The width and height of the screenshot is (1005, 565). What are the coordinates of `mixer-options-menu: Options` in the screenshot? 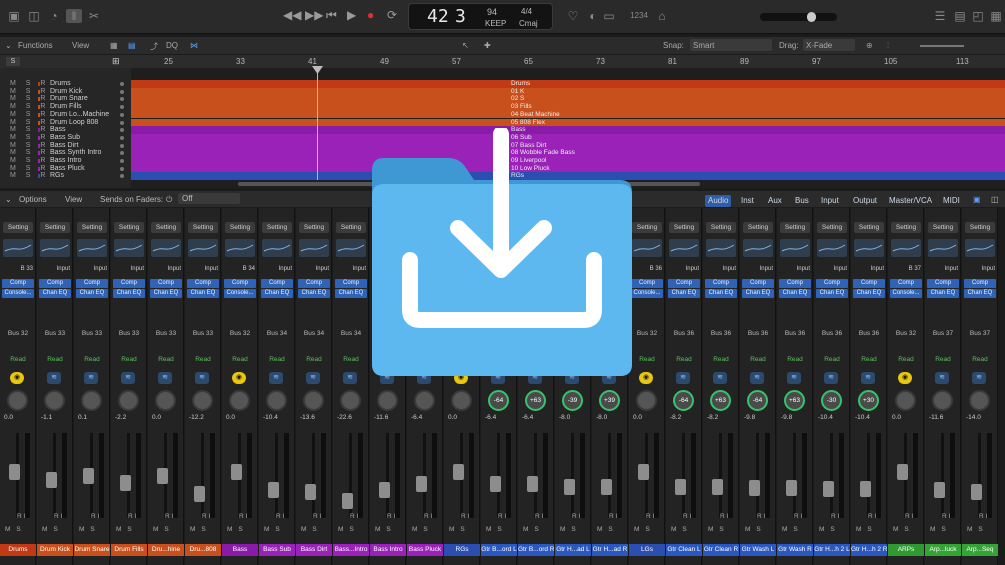 It's located at (33, 199).